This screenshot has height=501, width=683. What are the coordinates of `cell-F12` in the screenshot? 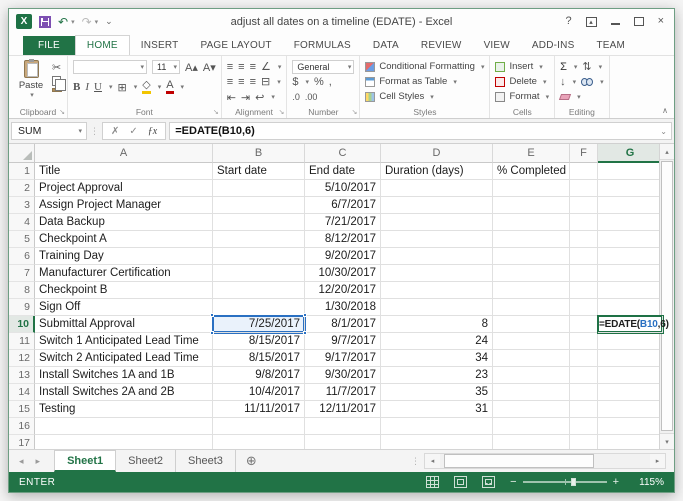 It's located at (584, 358).